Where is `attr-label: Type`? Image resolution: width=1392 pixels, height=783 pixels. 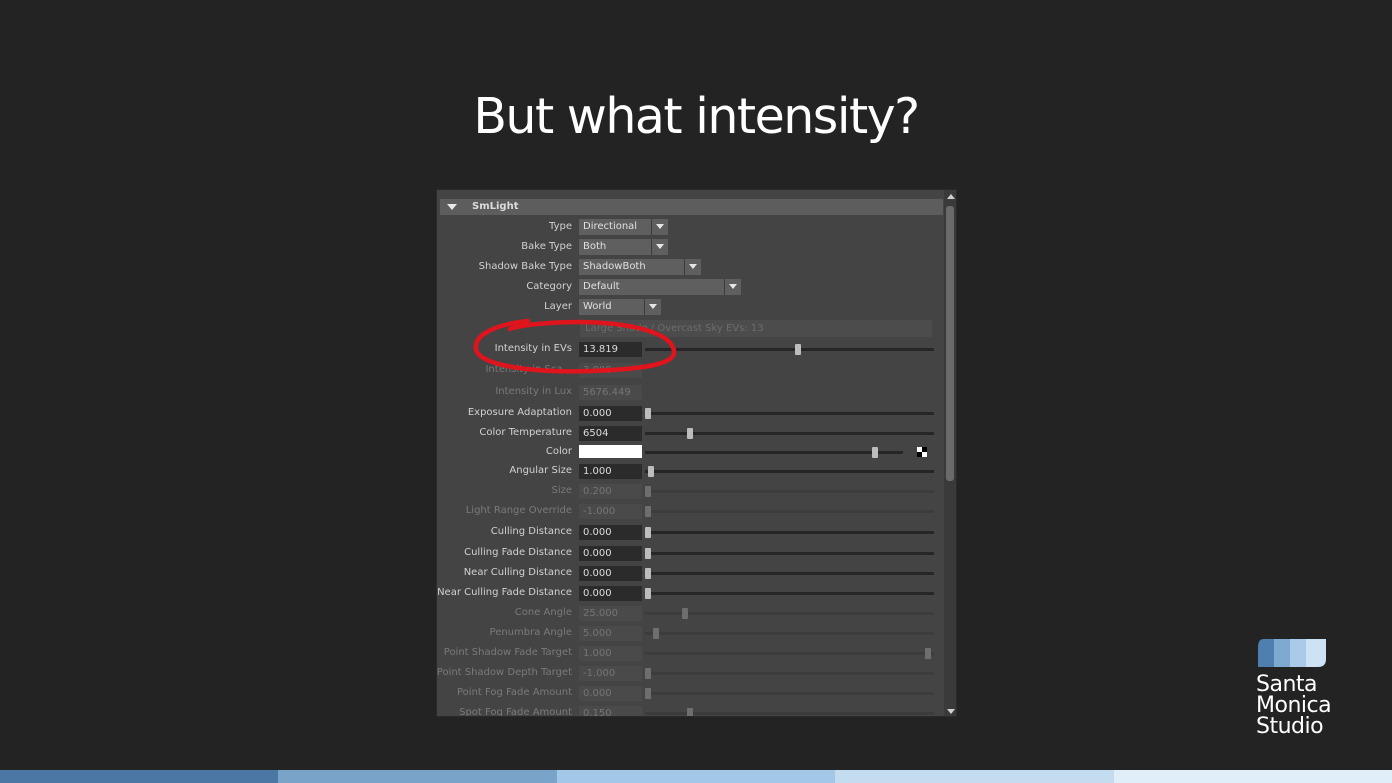
attr-label: Type is located at coordinates (560, 226).